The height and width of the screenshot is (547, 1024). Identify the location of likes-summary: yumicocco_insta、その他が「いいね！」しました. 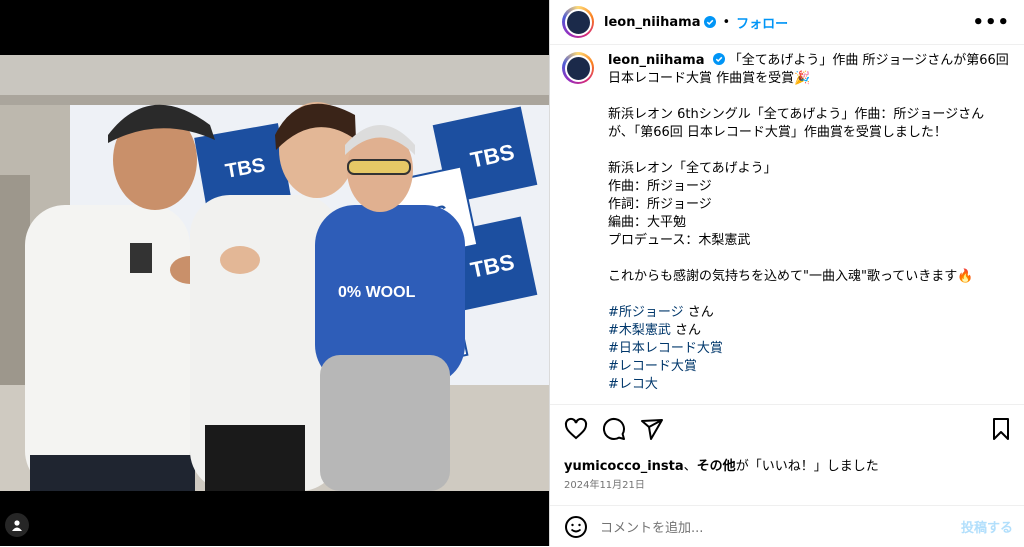
(721, 464).